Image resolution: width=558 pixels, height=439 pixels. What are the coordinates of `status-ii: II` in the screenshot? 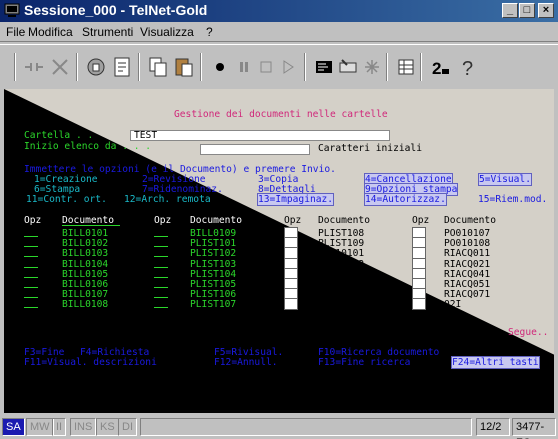 It's located at (59, 427).